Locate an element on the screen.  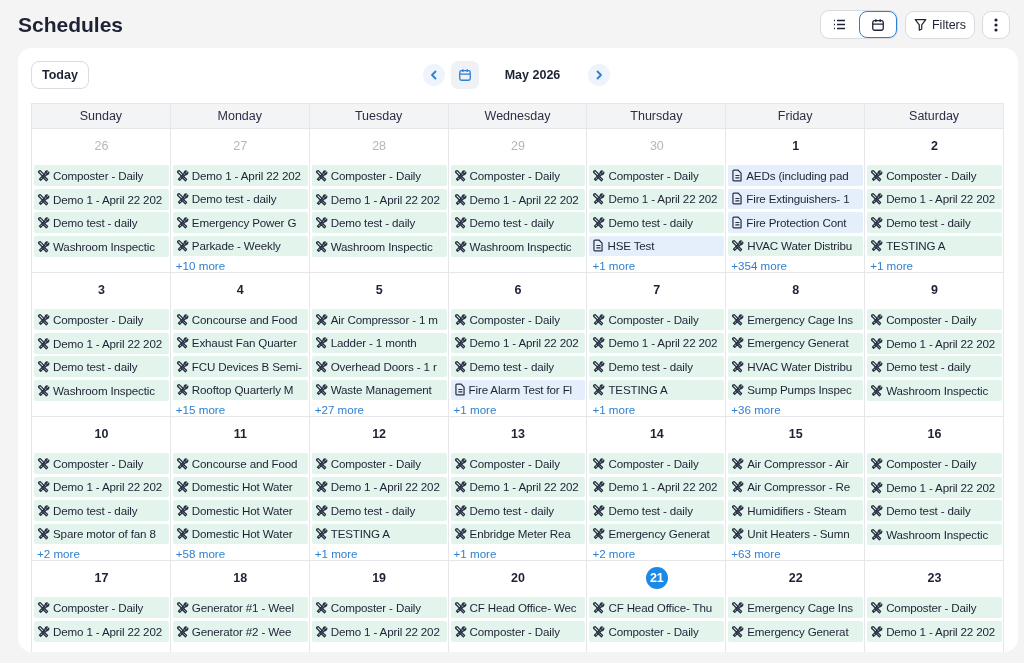
event-chip: Enbridge Meter Rea is located at coordinates (518, 534).